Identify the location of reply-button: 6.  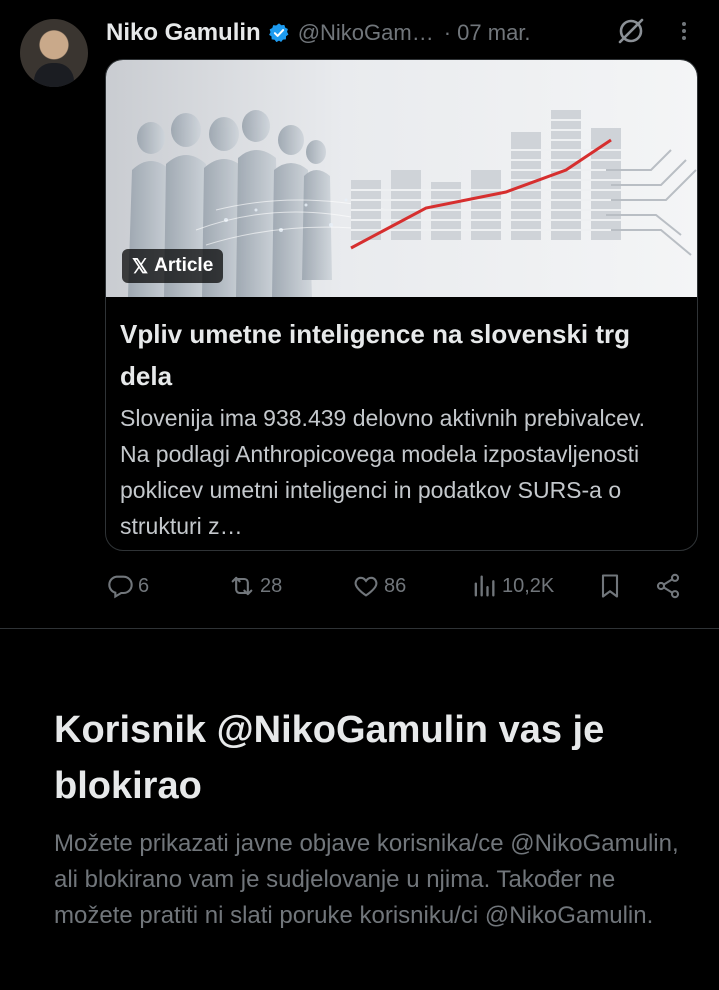
(127, 586).